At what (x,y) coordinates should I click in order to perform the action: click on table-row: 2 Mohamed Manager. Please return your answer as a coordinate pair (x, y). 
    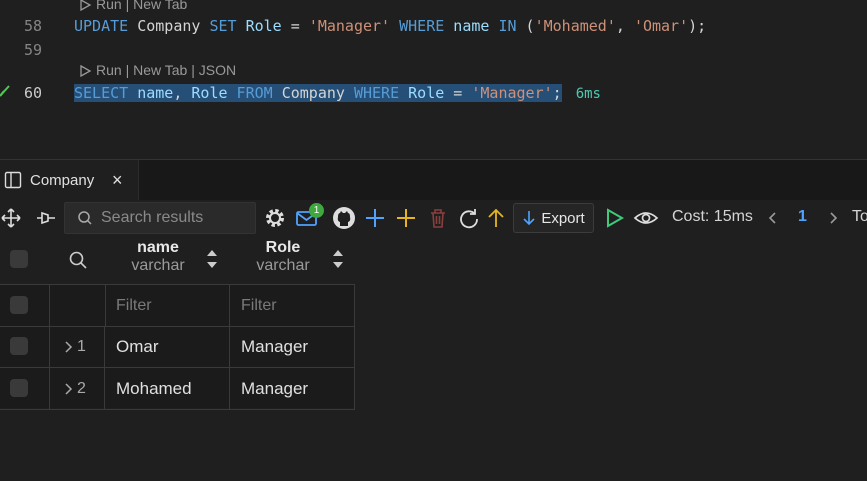
    Looking at the image, I should click on (177, 389).